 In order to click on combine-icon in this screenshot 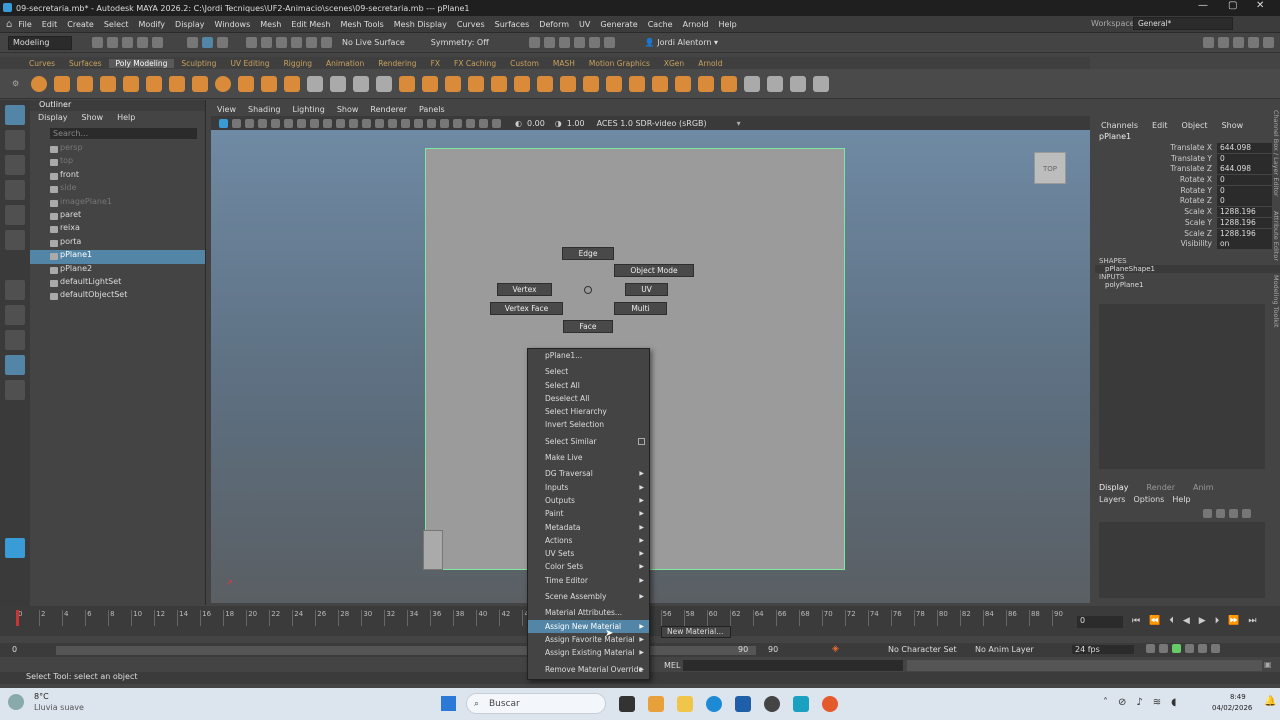, I will do `click(315, 83)`.